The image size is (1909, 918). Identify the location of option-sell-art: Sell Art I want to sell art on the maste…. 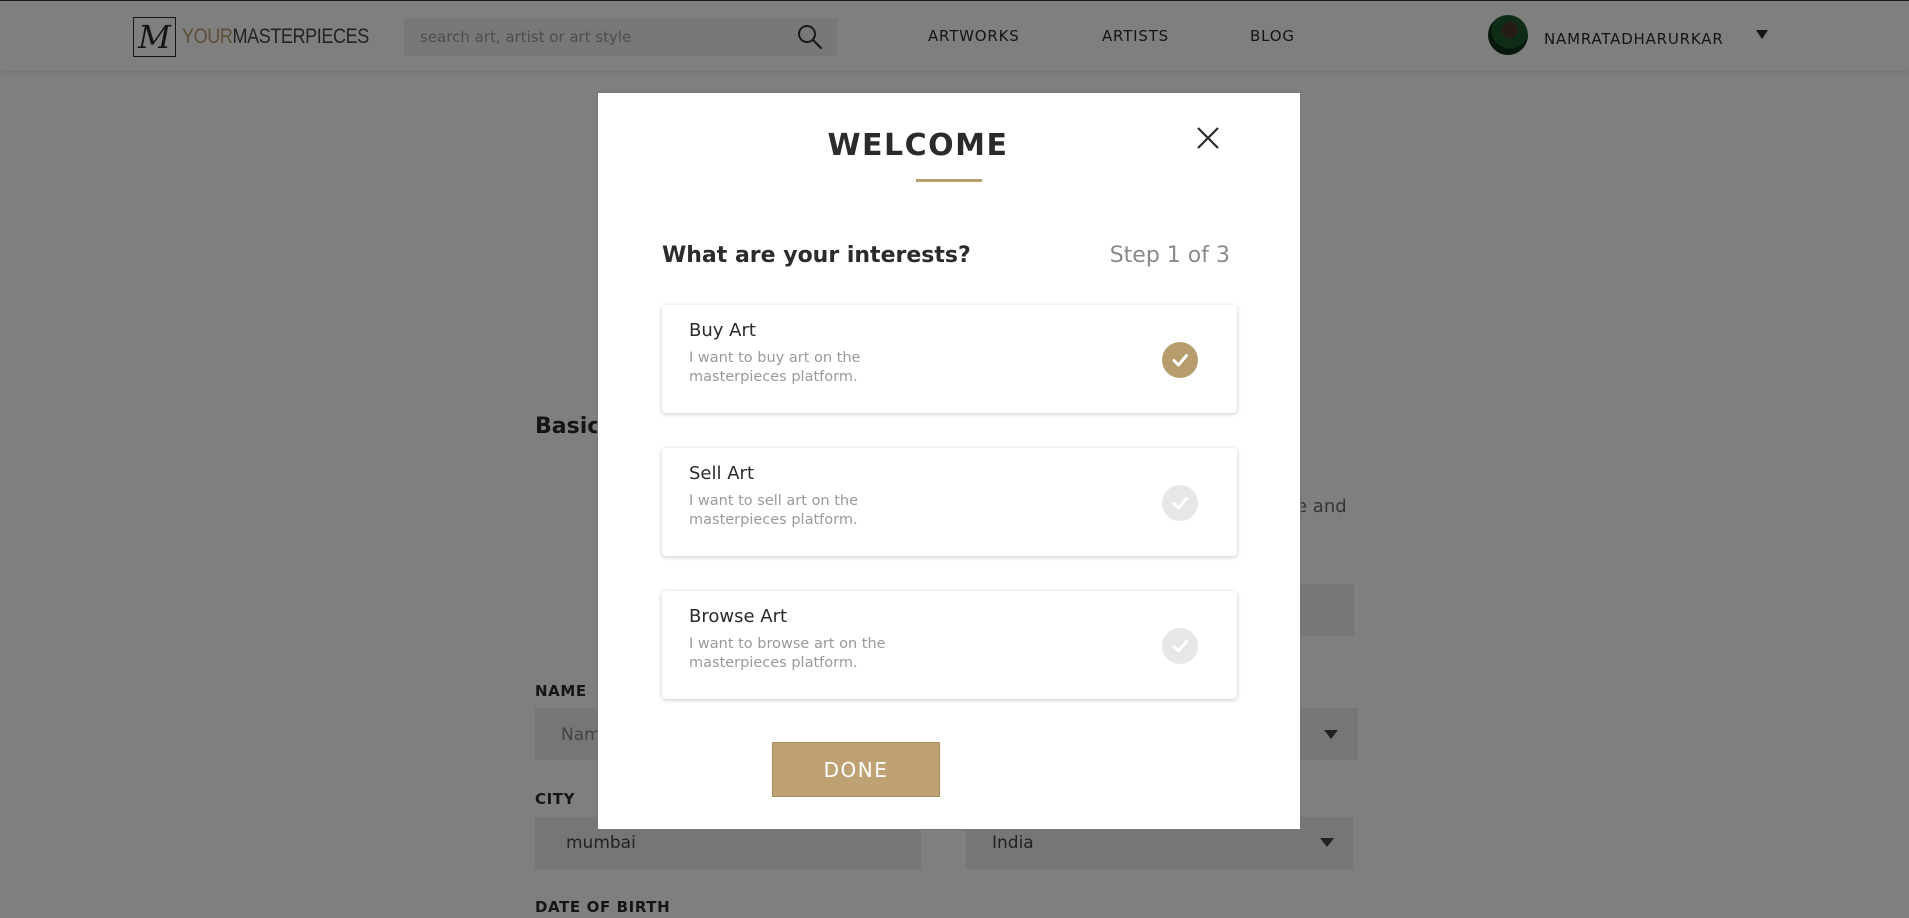
(949, 502).